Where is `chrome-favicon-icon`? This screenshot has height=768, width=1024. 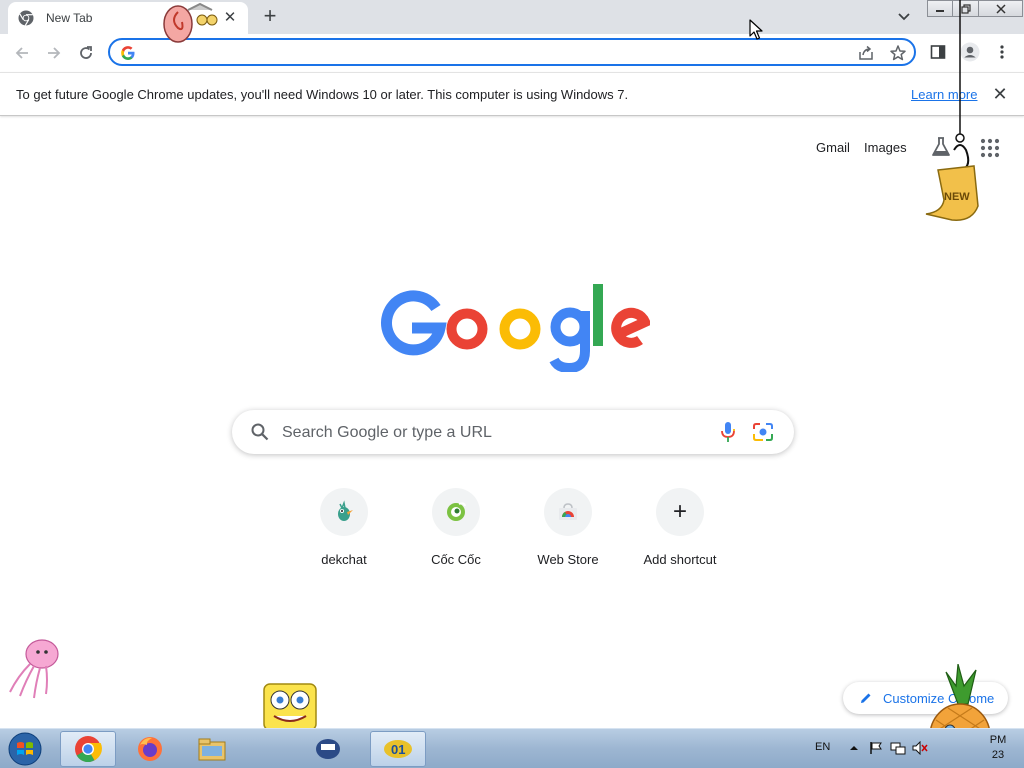
chrome-favicon-icon is located at coordinates (26, 18).